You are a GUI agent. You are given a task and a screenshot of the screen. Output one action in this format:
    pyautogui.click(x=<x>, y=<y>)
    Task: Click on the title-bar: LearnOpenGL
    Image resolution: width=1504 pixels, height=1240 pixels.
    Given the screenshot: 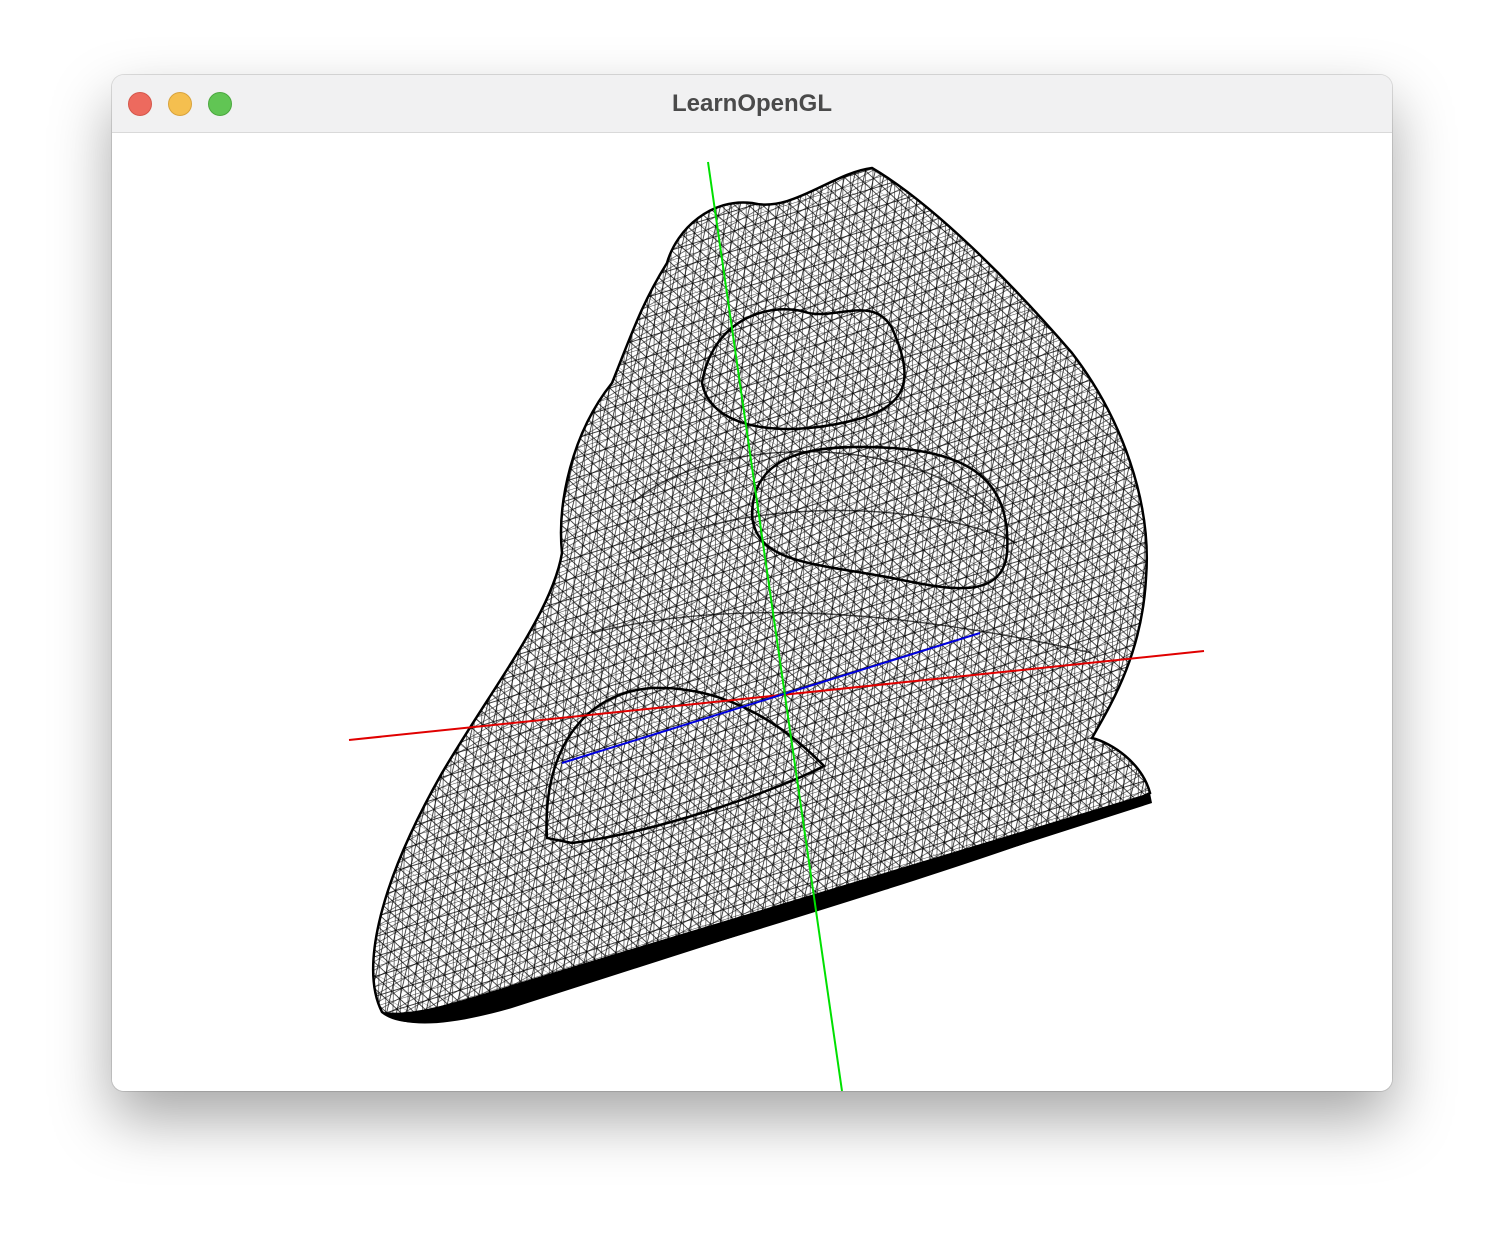 What is the action you would take?
    pyautogui.click(x=752, y=104)
    